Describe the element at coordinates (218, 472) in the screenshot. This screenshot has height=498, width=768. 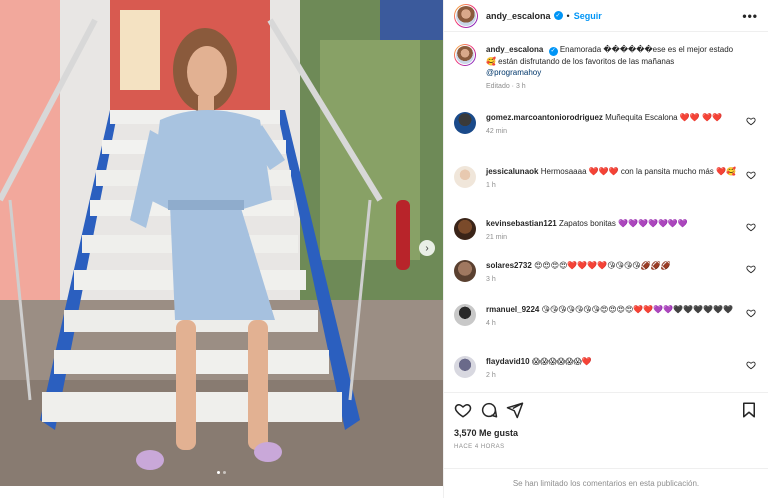
I see `carousel-dot-active` at that location.